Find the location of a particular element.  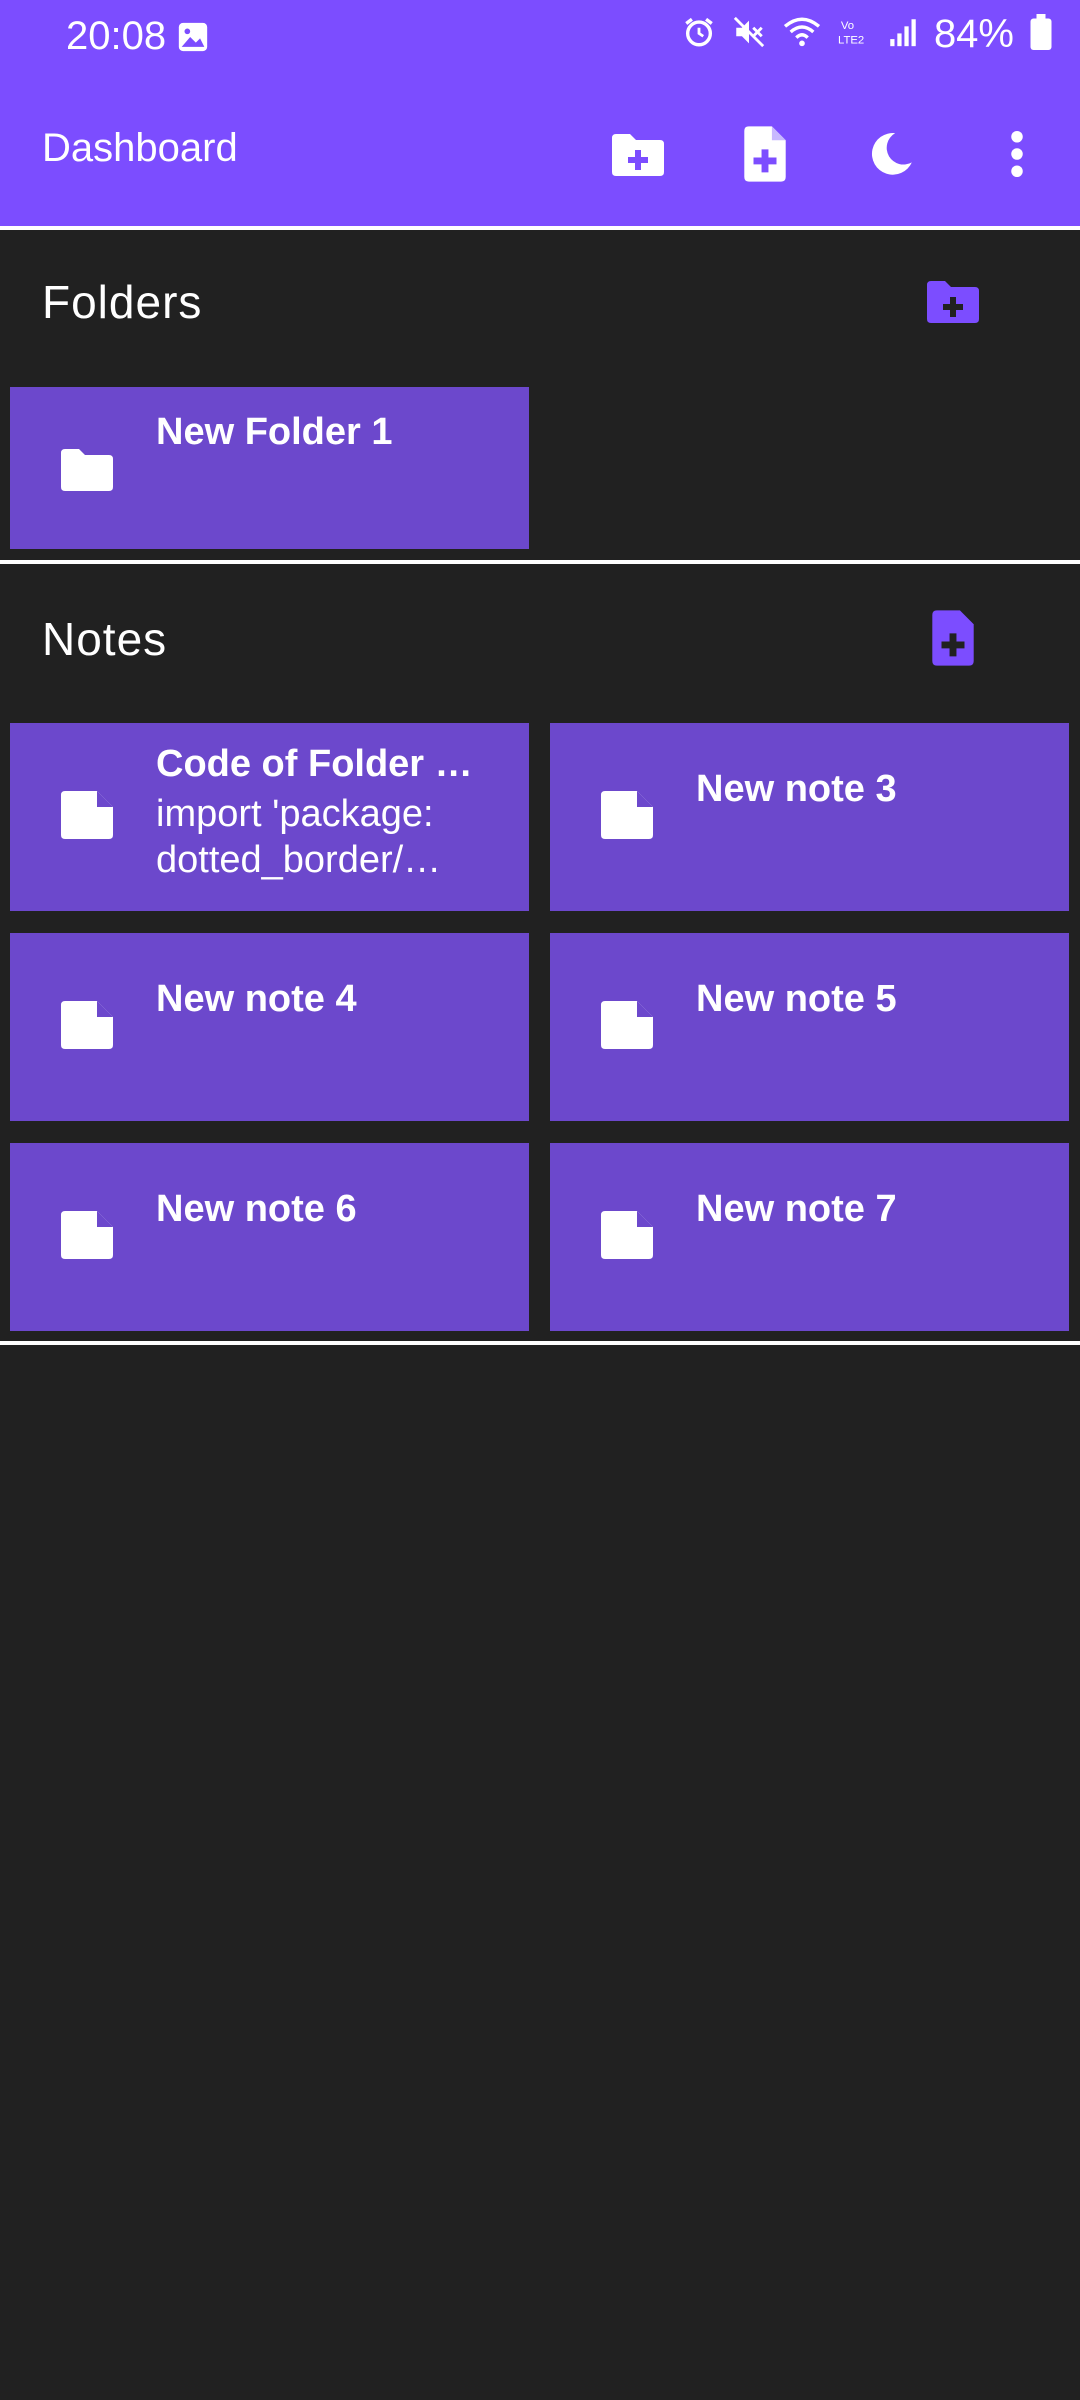

note-tile: New note 5 is located at coordinates (809, 1027).